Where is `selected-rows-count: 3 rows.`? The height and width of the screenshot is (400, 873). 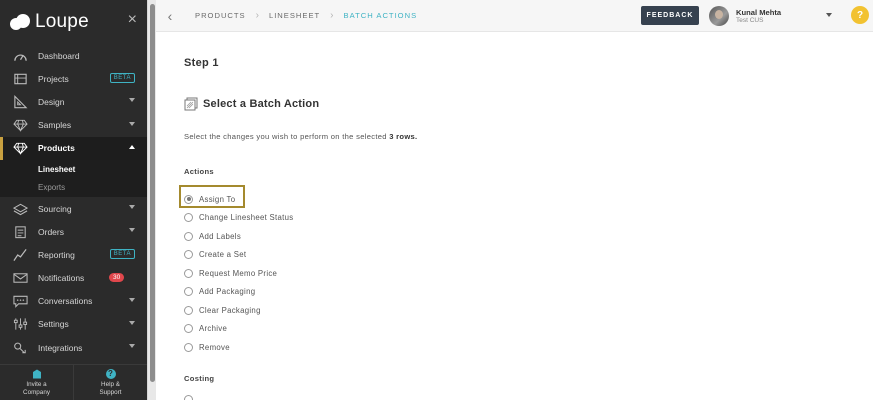 selected-rows-count: 3 rows. is located at coordinates (403, 136).